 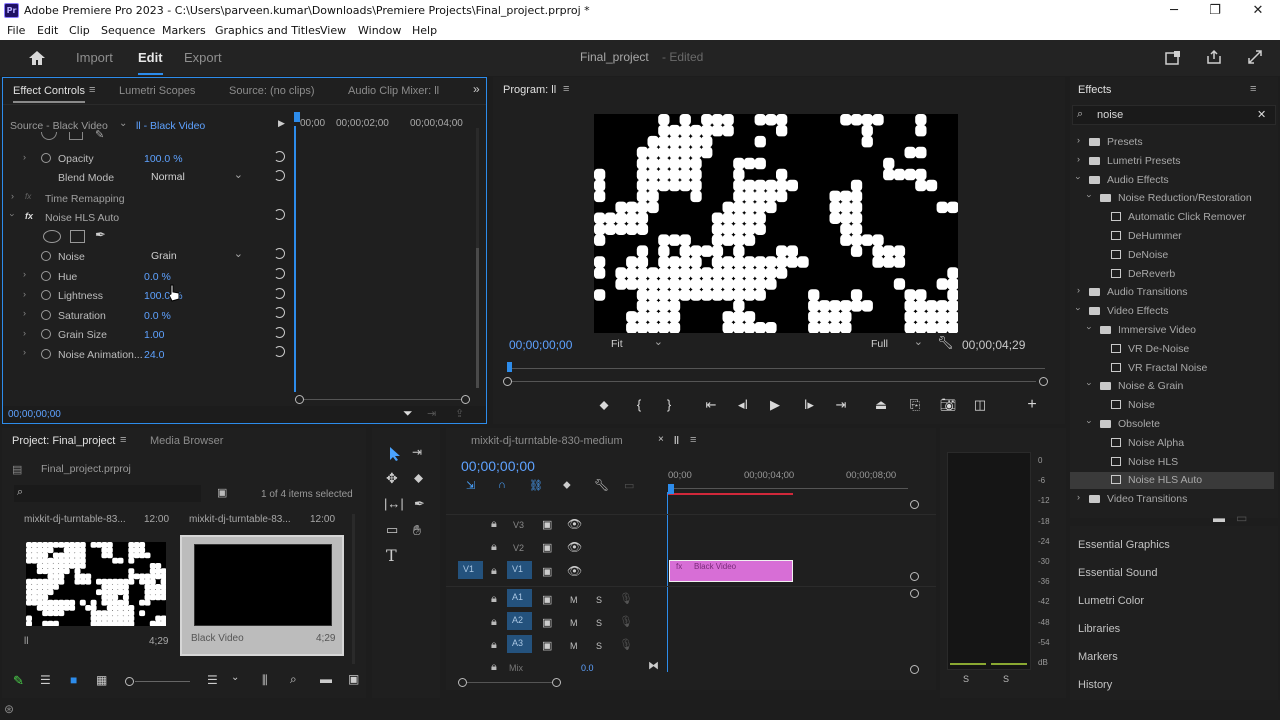 What do you see at coordinates (157, 316) in the screenshot?
I see `saturation-value: 0.0 %` at bounding box center [157, 316].